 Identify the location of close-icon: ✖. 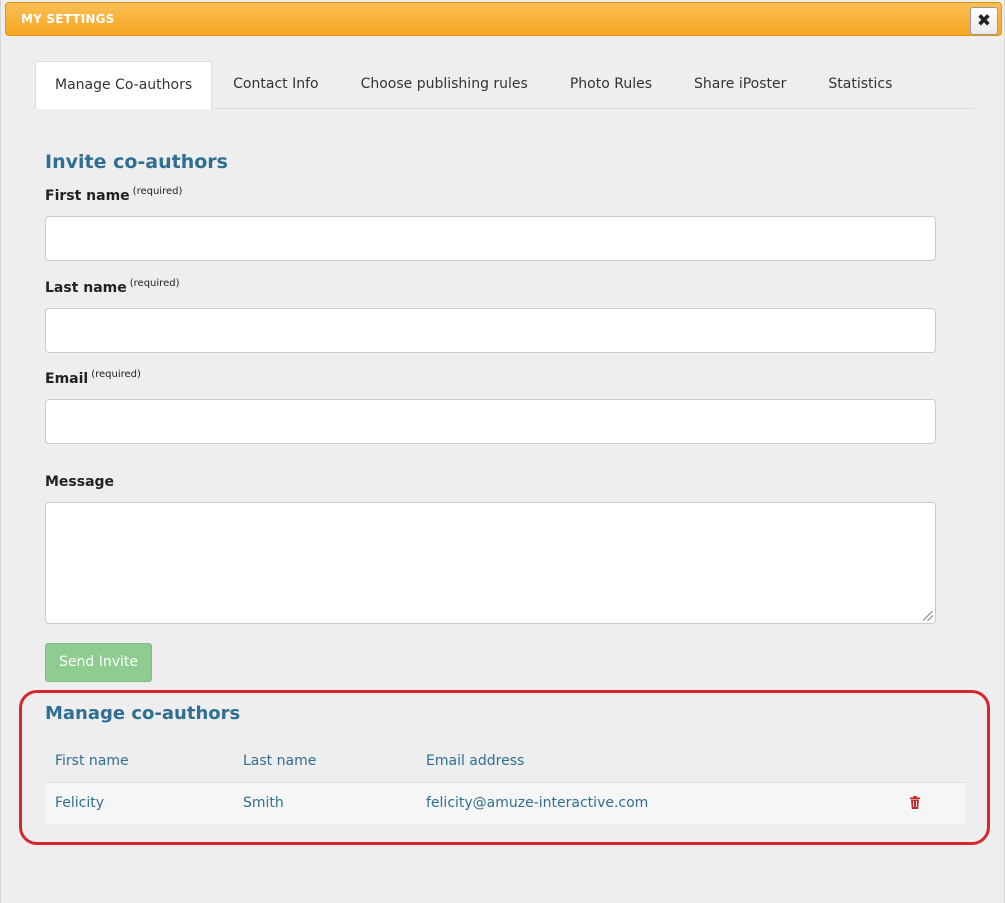
(984, 21).